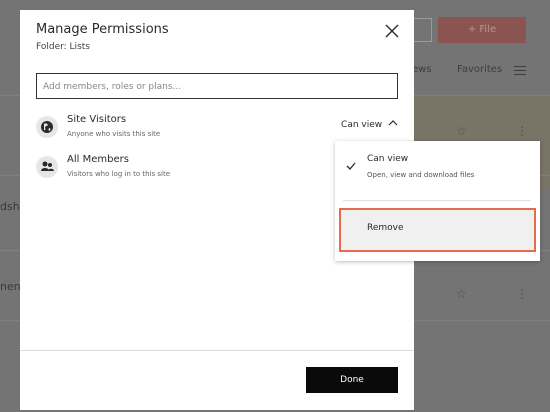 This screenshot has height=412, width=550. What do you see at coordinates (47, 167) in the screenshot?
I see `people-icon` at bounding box center [47, 167].